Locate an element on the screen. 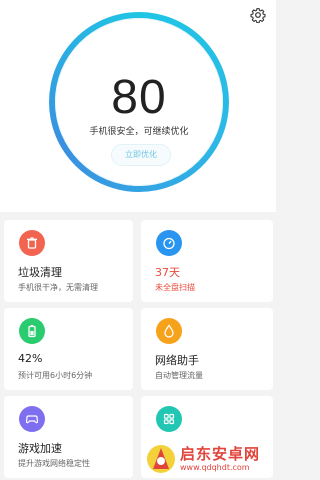  game-boost-card: 游戏加速 提升游戏网络稳定性 is located at coordinates (68, 437).